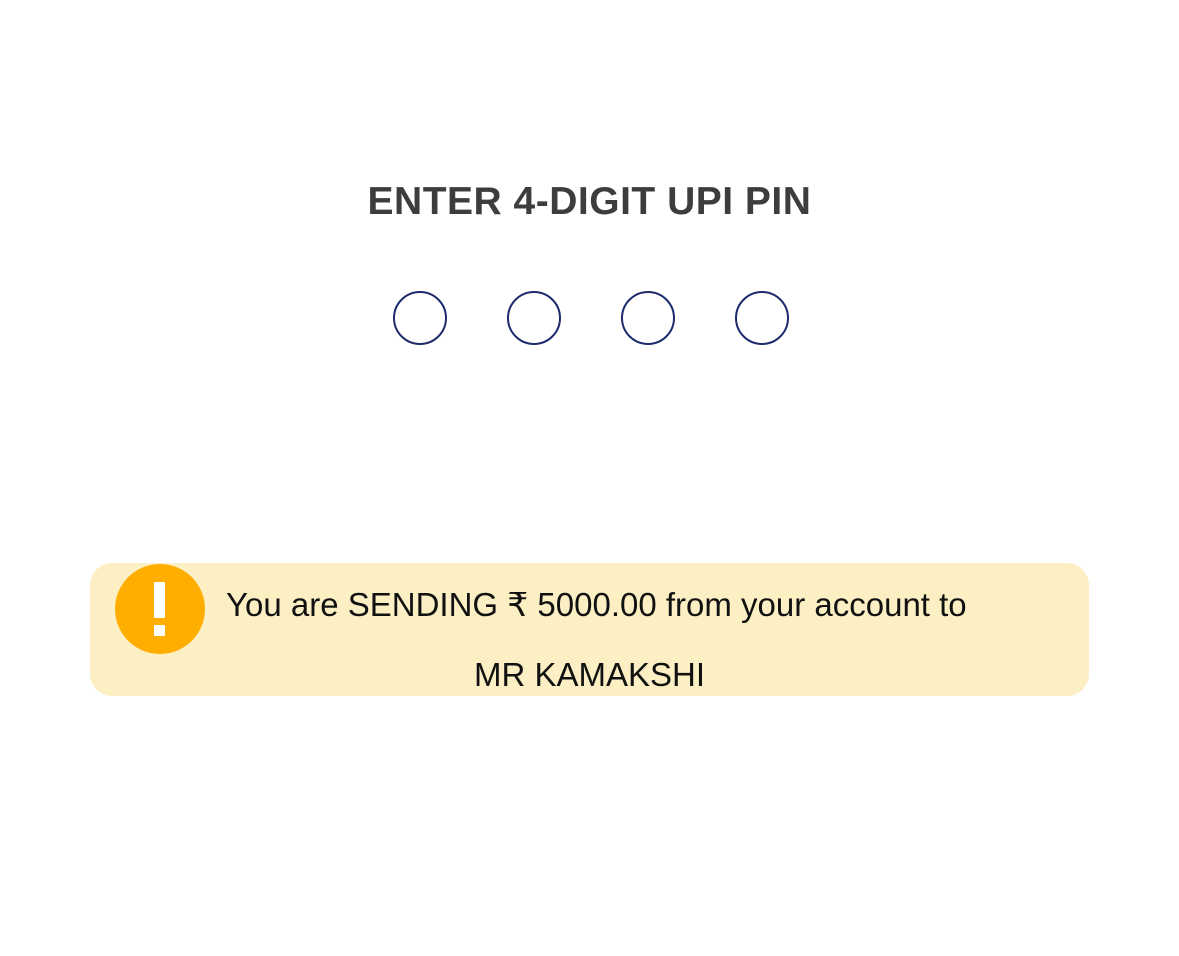 The image size is (1179, 956). I want to click on pin-input, so click(593, 320).